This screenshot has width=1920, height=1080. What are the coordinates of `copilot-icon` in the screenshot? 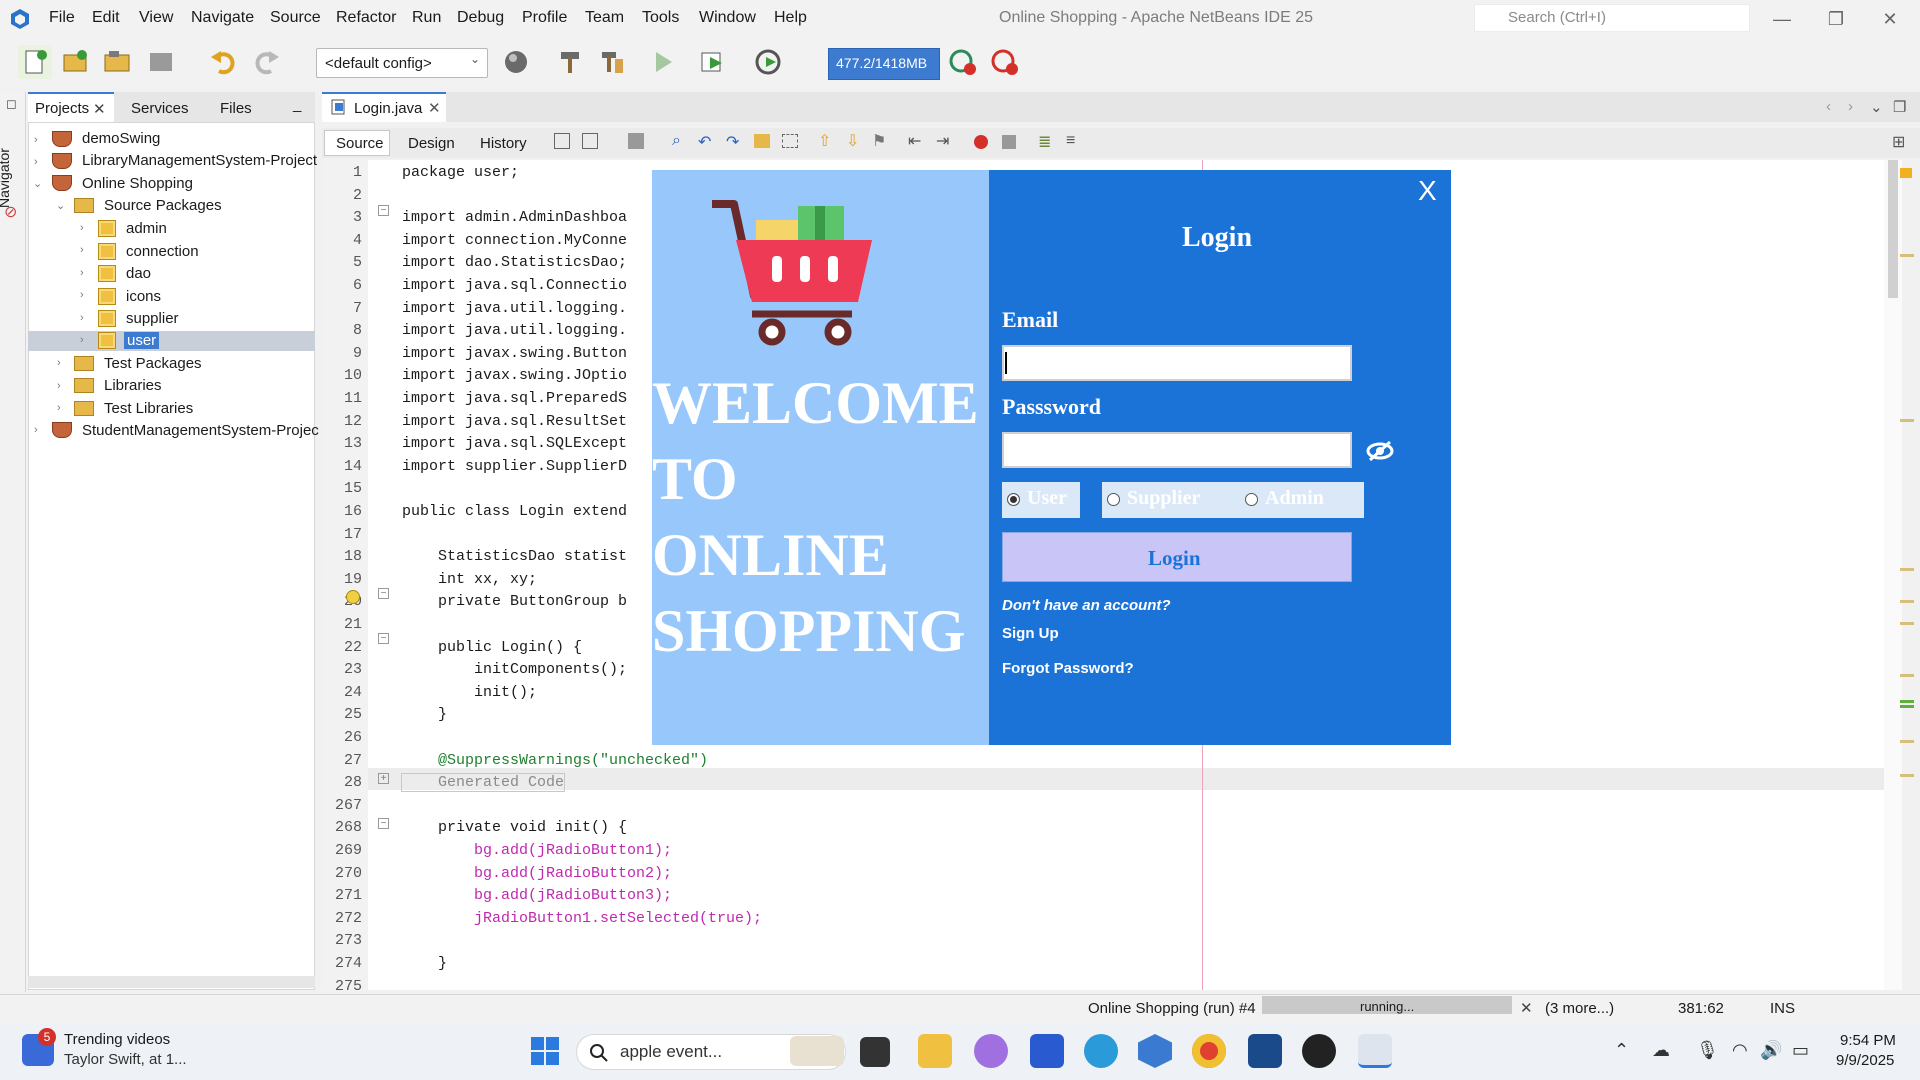 It's located at (991, 1051).